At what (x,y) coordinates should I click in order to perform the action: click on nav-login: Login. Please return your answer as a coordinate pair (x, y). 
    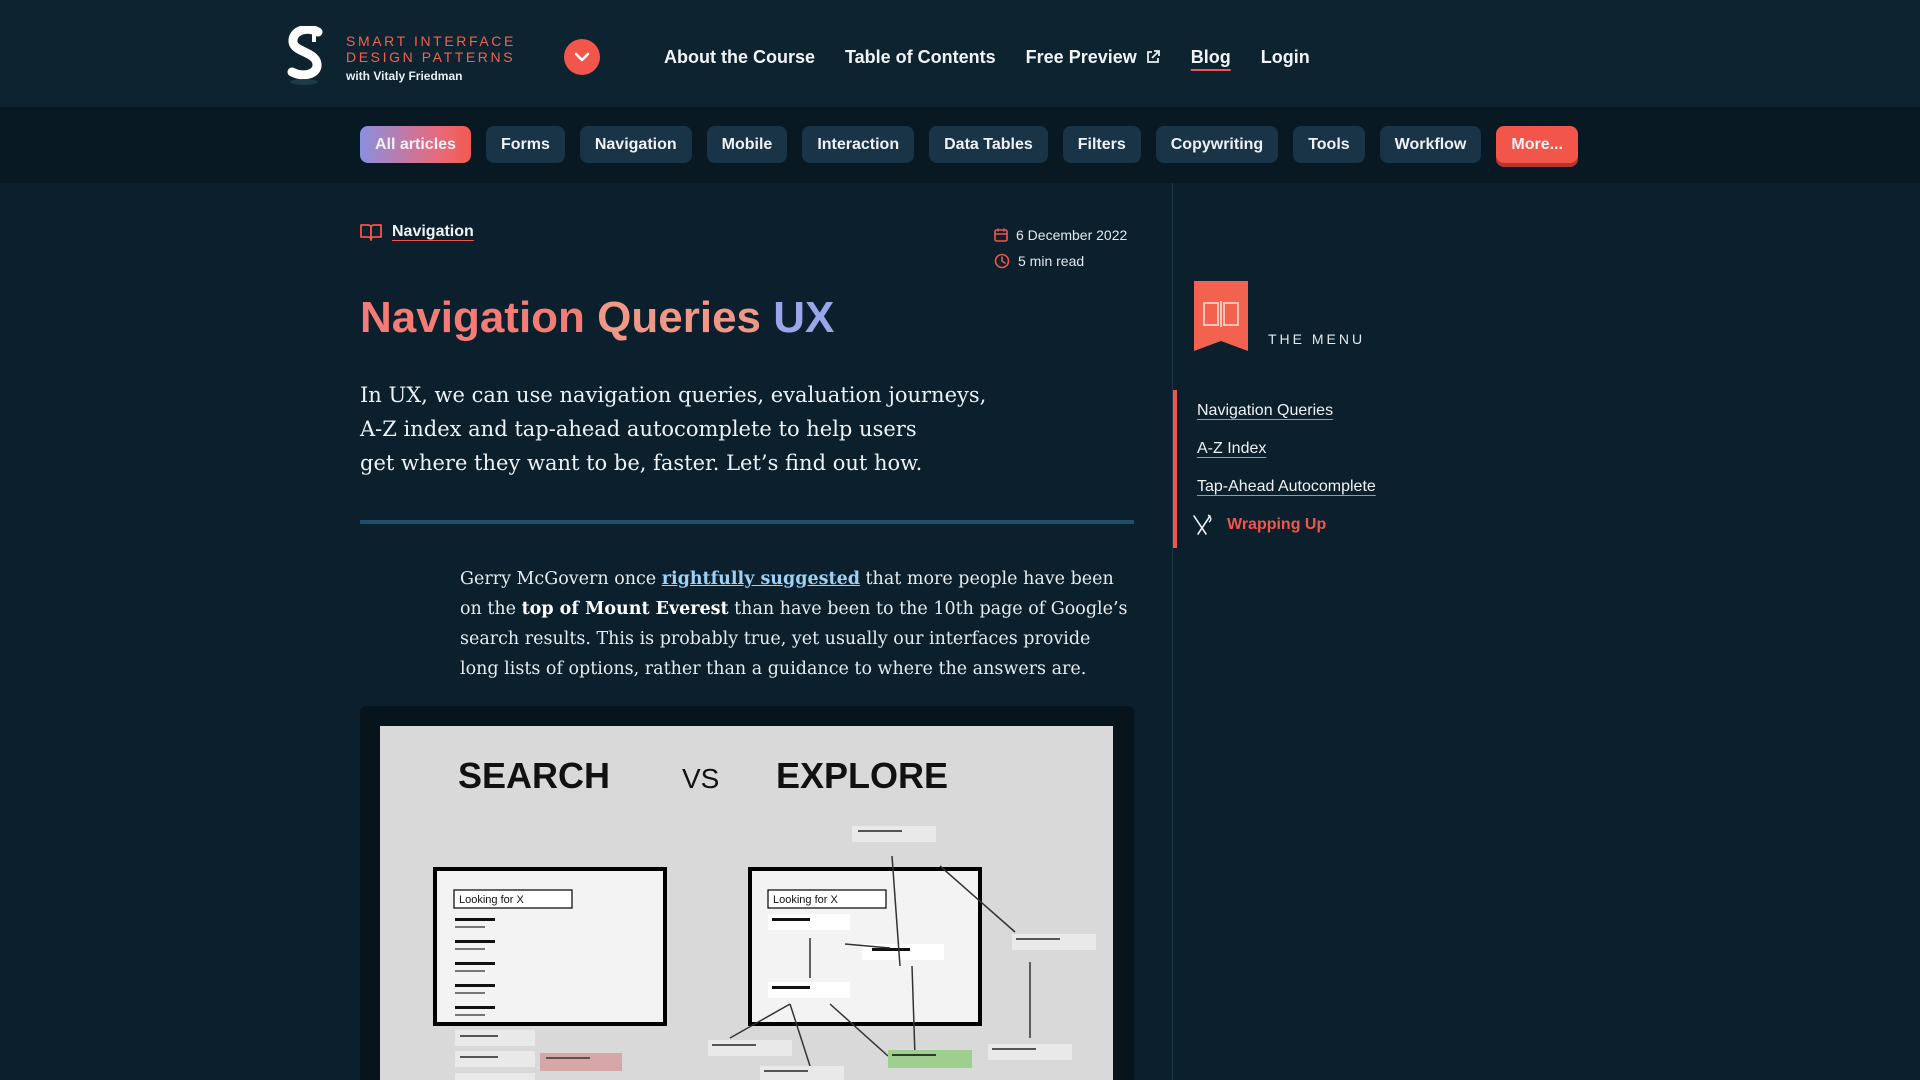
    Looking at the image, I should click on (1285, 57).